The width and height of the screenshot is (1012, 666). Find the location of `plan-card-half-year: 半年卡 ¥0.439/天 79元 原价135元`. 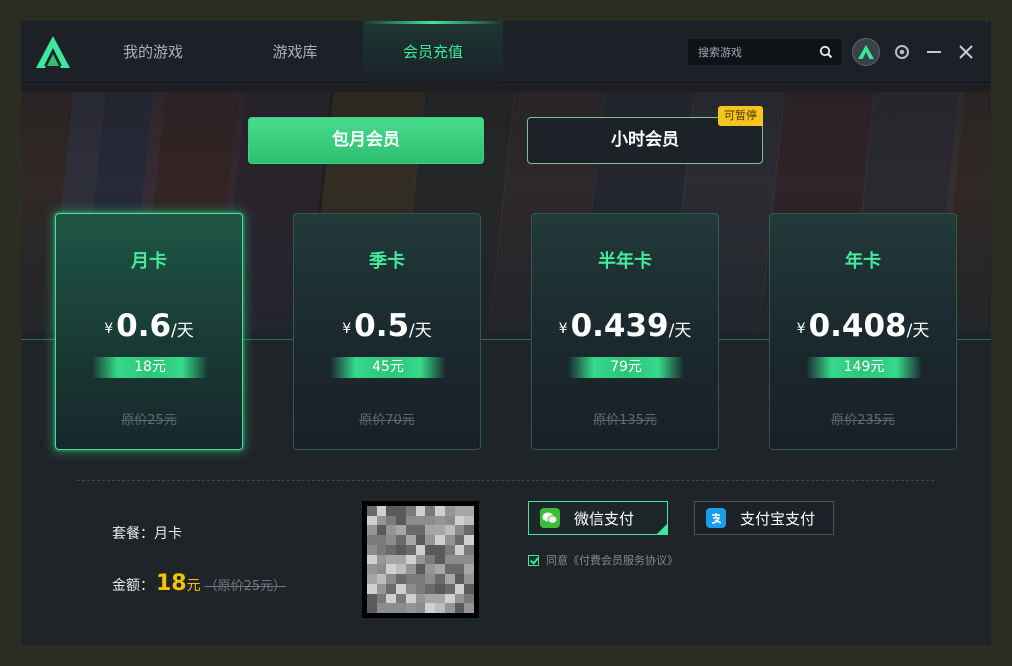

plan-card-half-year: 半年卡 ¥0.439/天 79元 原价135元 is located at coordinates (625, 331).